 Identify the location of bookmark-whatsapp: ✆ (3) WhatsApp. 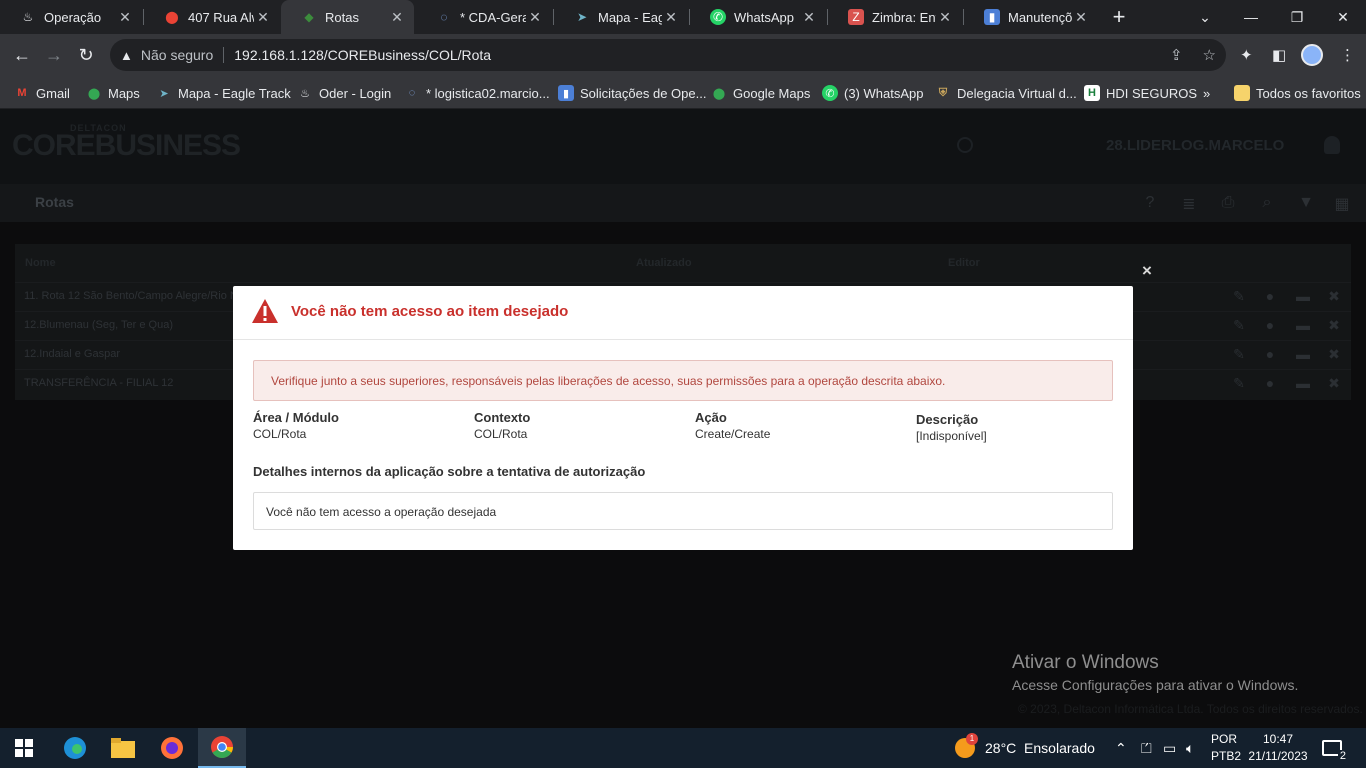
(872, 93).